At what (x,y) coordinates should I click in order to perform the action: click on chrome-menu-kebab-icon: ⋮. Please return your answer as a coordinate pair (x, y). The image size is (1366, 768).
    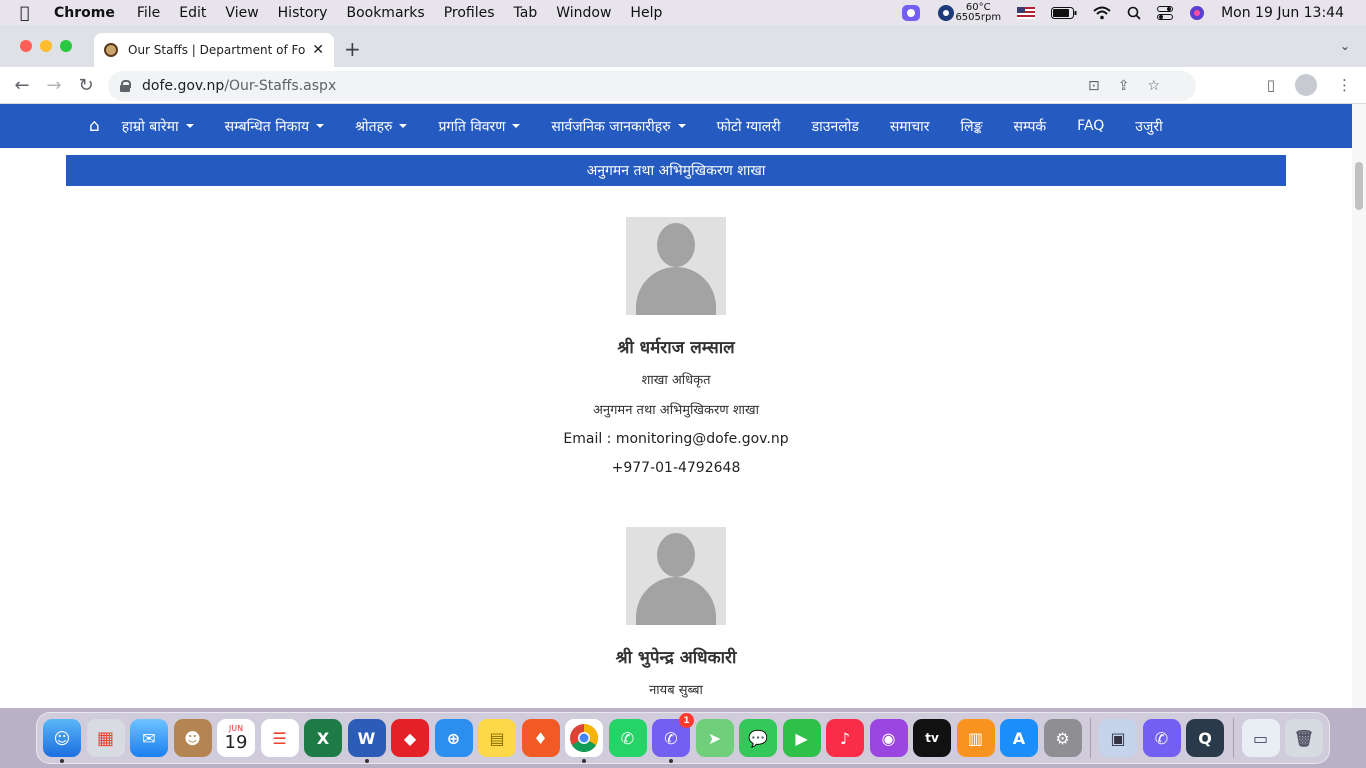
    Looking at the image, I should click on (1344, 85).